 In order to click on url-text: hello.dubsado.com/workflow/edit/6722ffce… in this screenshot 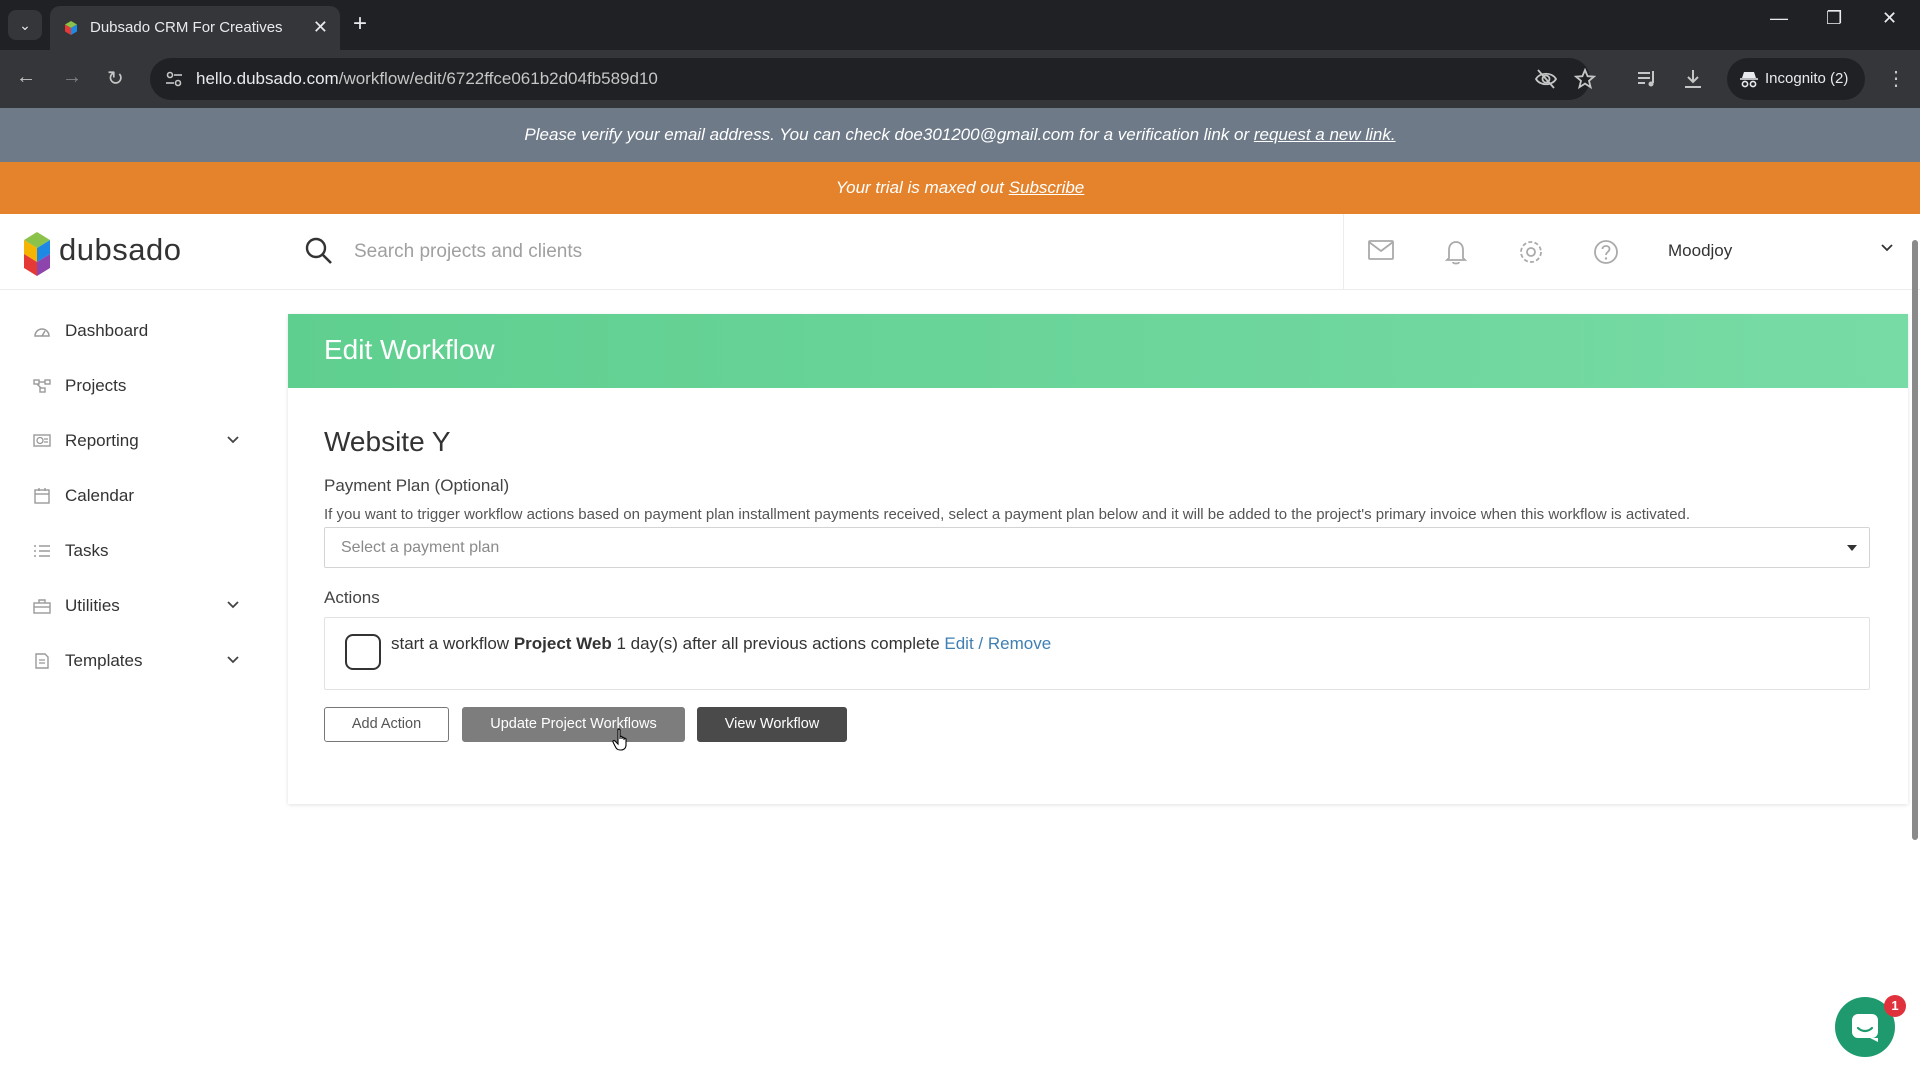, I will do `click(427, 78)`.